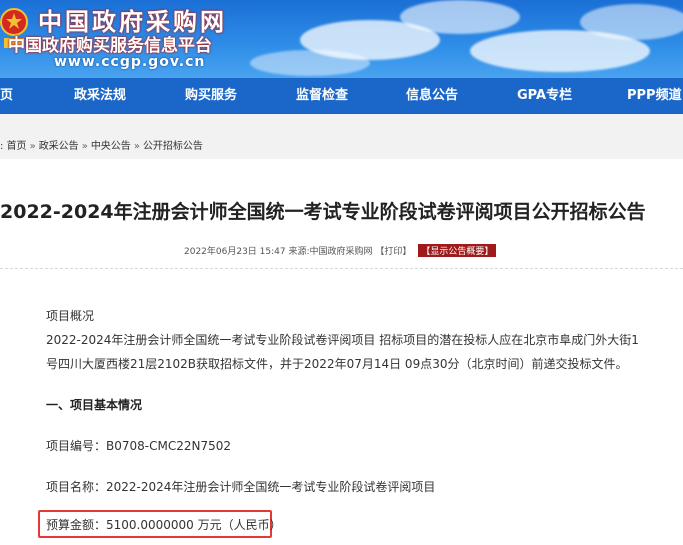  What do you see at coordinates (235, 252) in the screenshot?
I see `publish-date: 2022年06月23日 15:47` at bounding box center [235, 252].